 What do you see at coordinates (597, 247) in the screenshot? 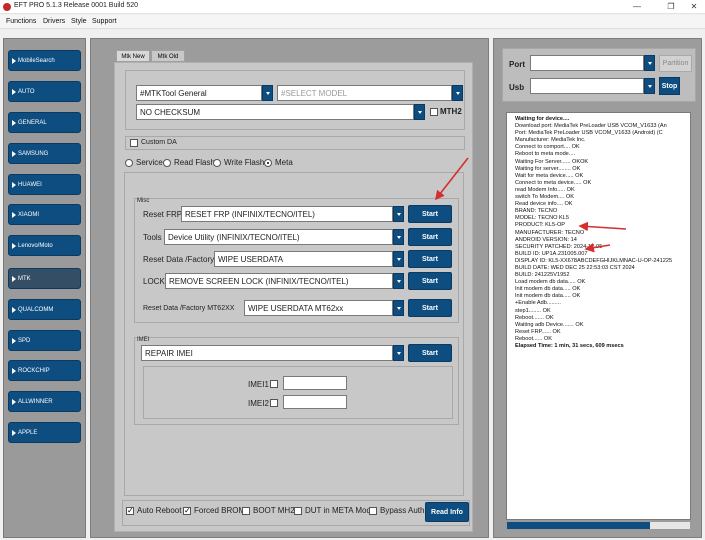
I see `annotation-arrow-android` at bounding box center [597, 247].